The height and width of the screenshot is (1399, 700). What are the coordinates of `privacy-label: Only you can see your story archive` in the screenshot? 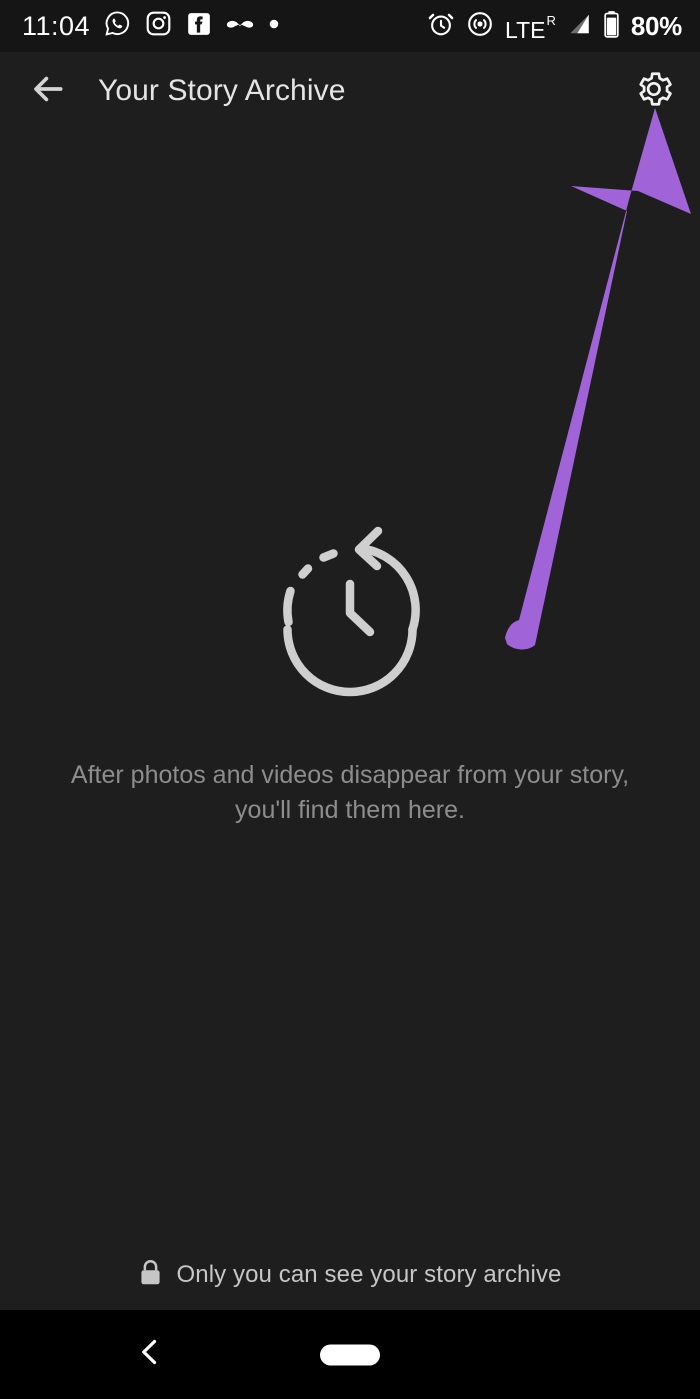 It's located at (369, 1274).